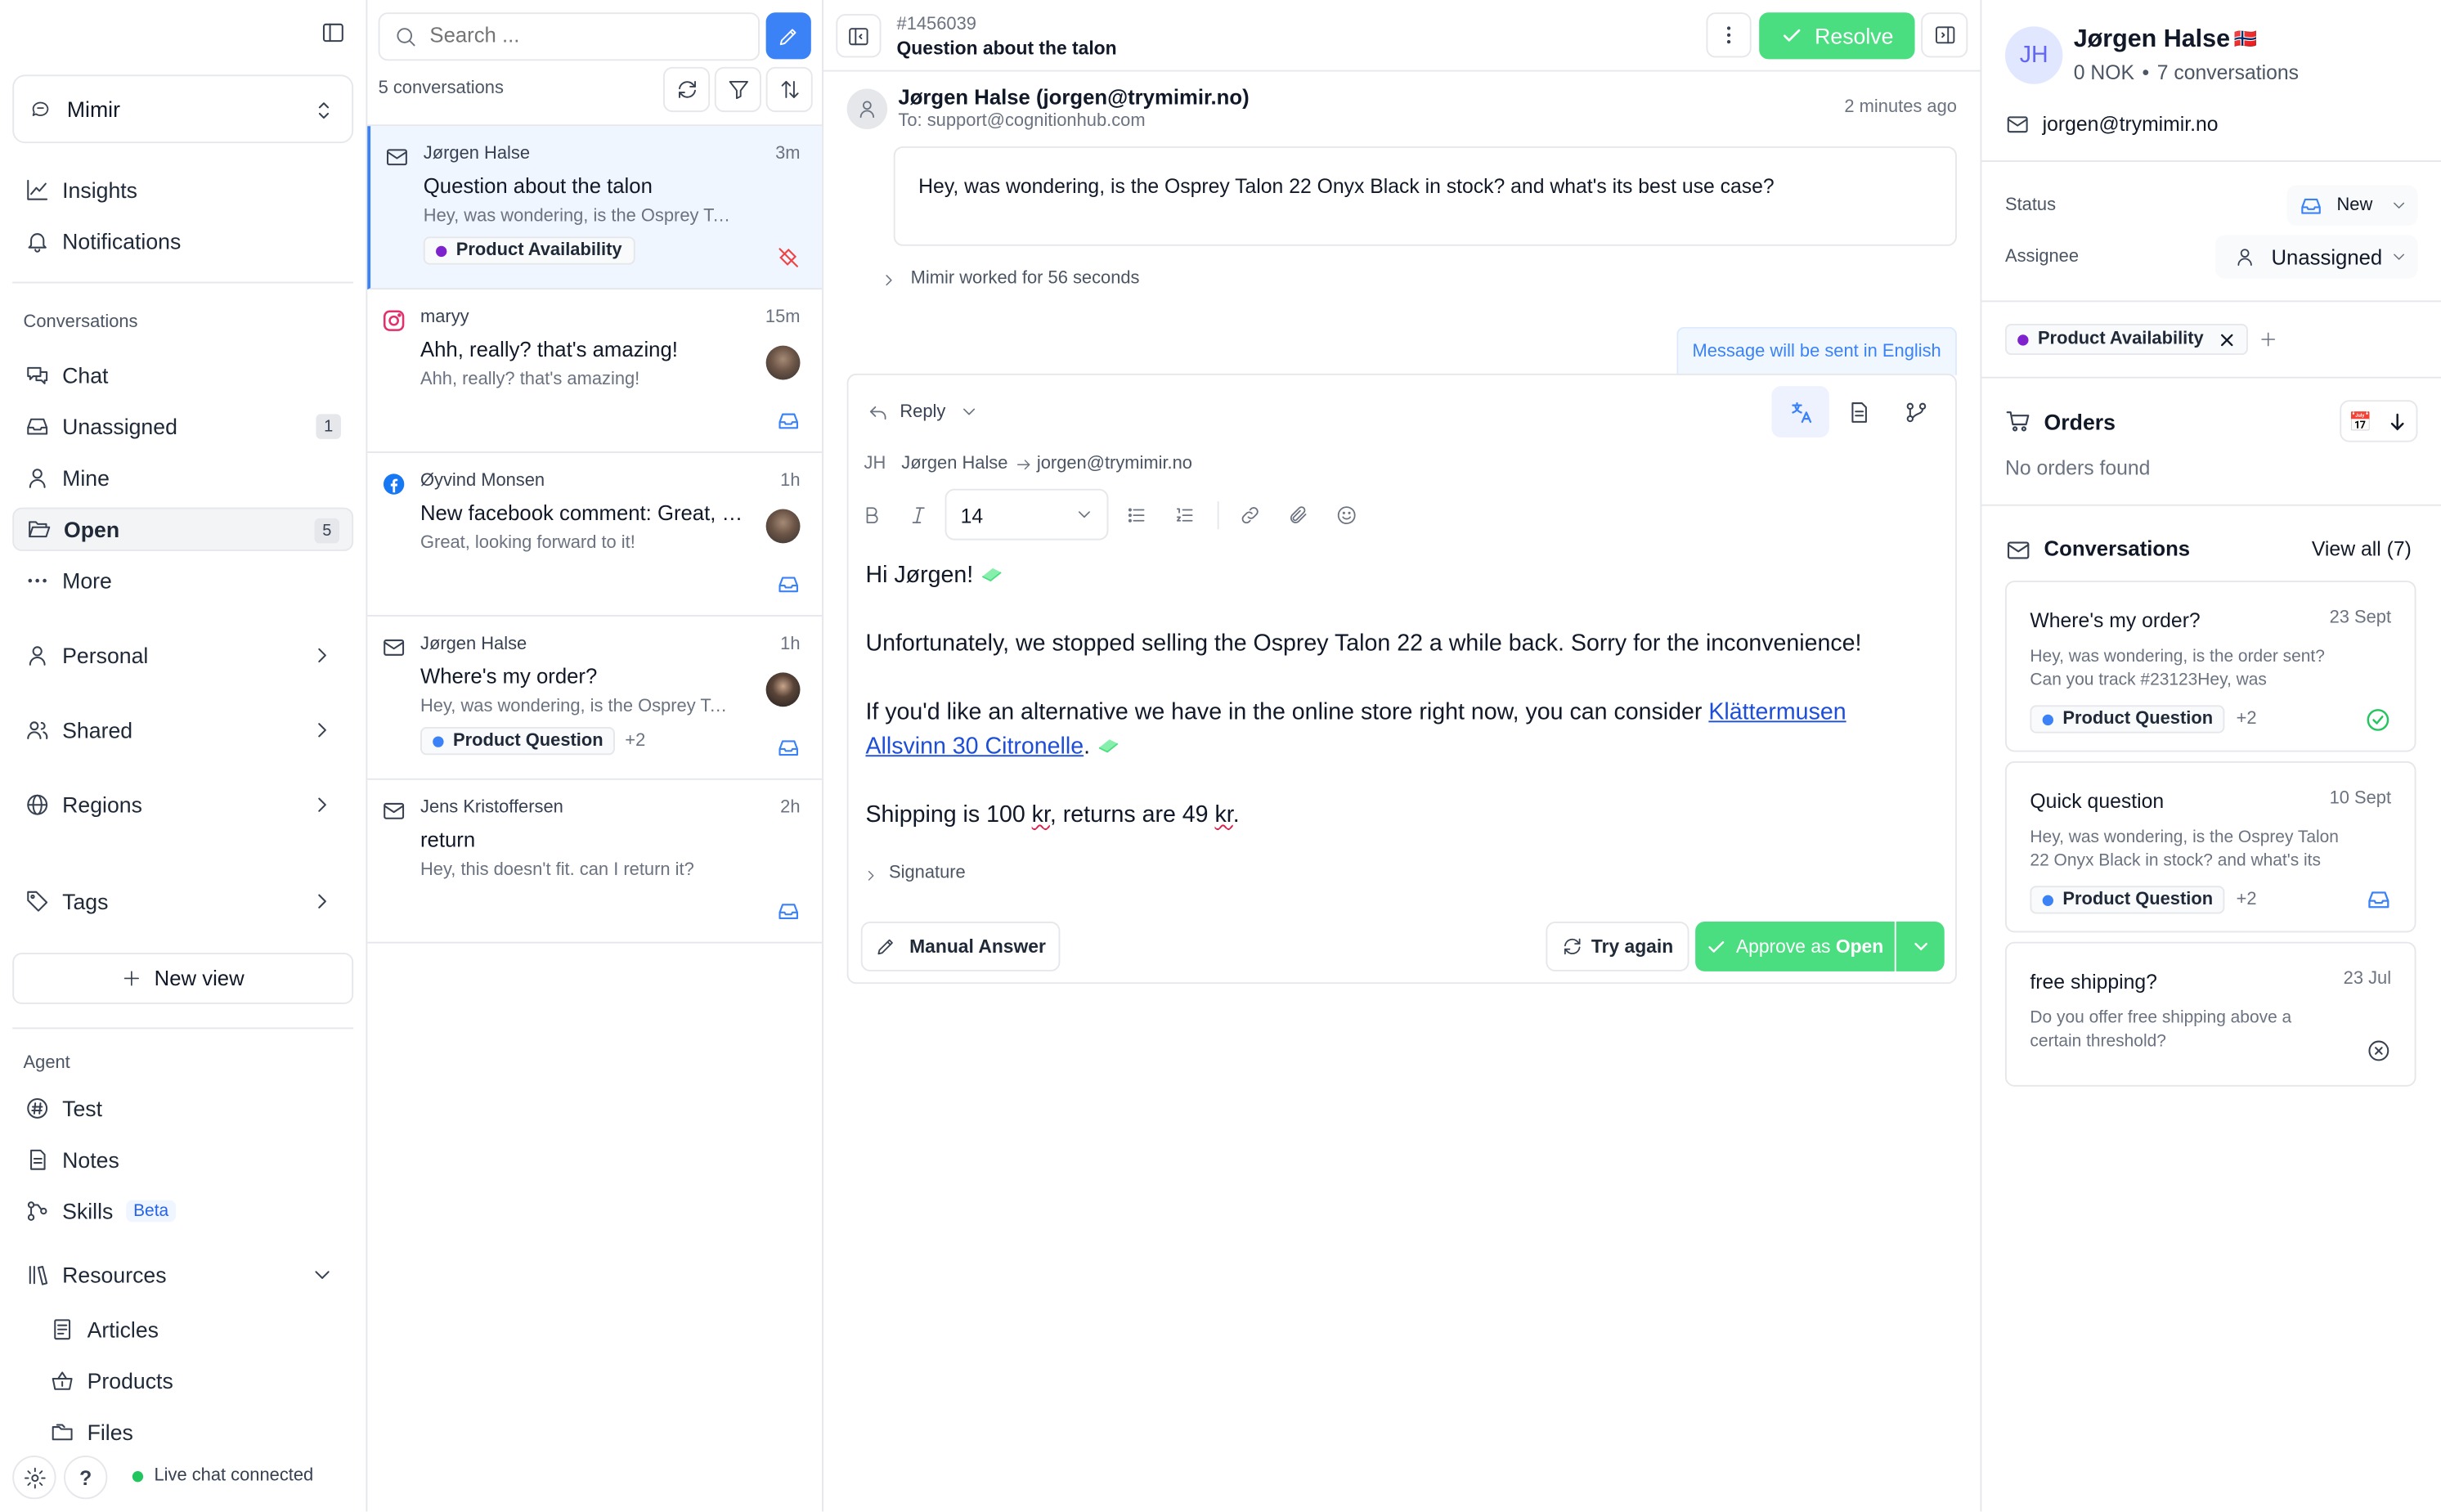  I want to click on orders-sort-button: 📅, so click(2379, 421).